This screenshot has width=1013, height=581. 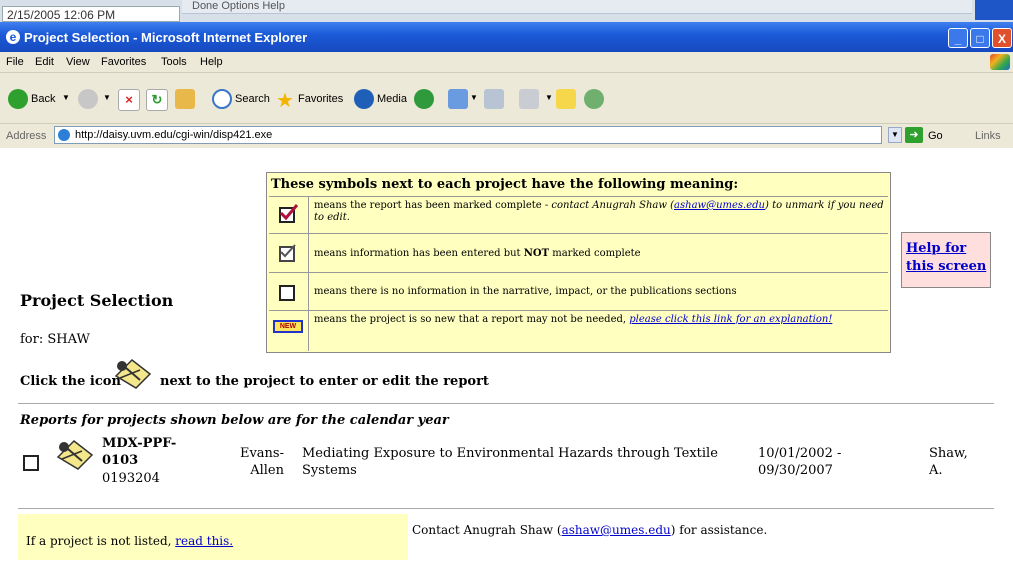 I want to click on timestamp-label: 2/15/2005 12:06 PM, so click(x=91, y=14).